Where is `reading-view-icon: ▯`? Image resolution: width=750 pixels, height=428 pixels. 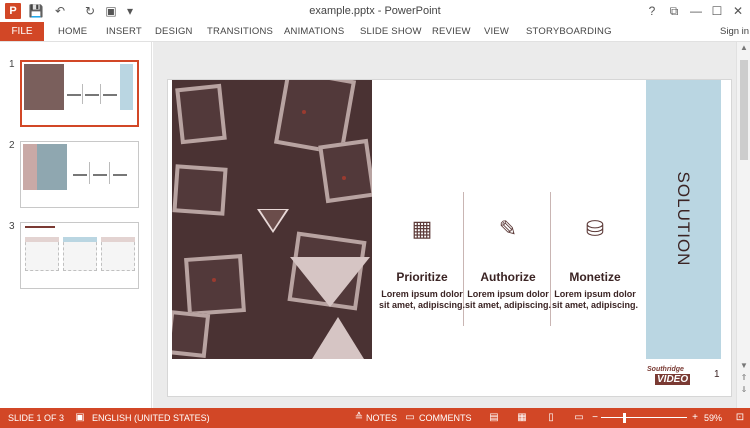
reading-view-icon: ▯ is located at coordinates (551, 418).